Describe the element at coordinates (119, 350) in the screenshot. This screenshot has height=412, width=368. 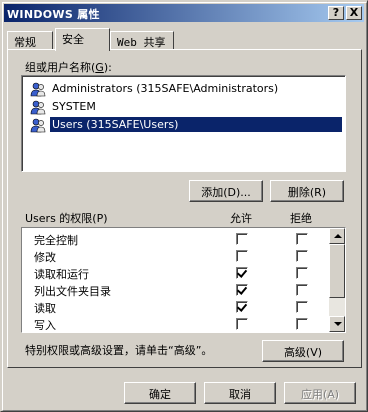
I see `advanced-hint: 特别权限或高级设置，请单击“高级”。` at that location.